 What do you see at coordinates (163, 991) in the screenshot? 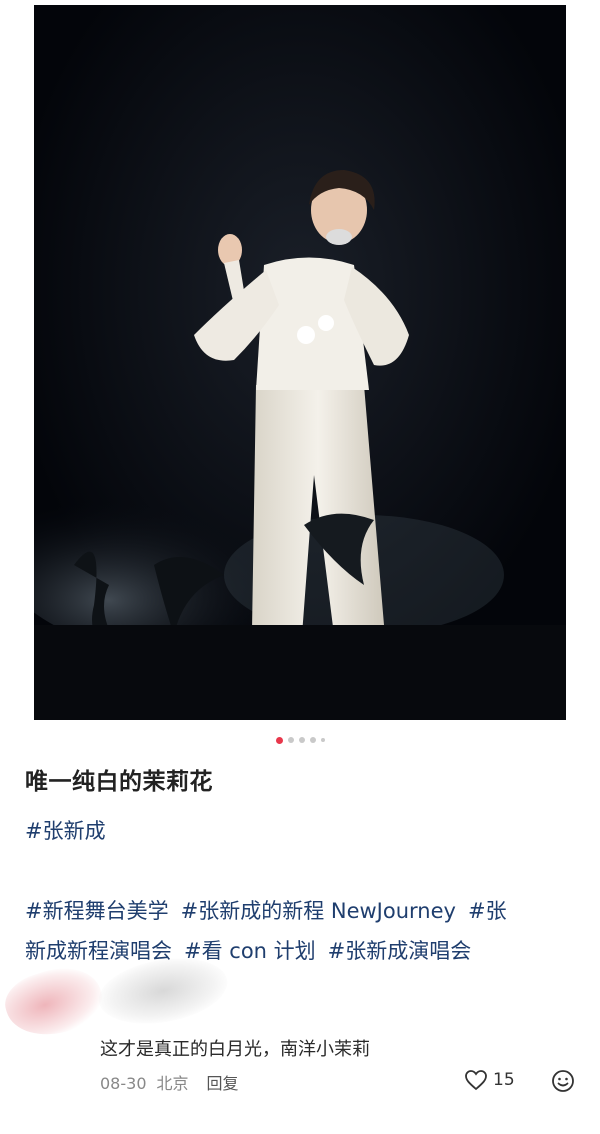
I see `blurred-username` at bounding box center [163, 991].